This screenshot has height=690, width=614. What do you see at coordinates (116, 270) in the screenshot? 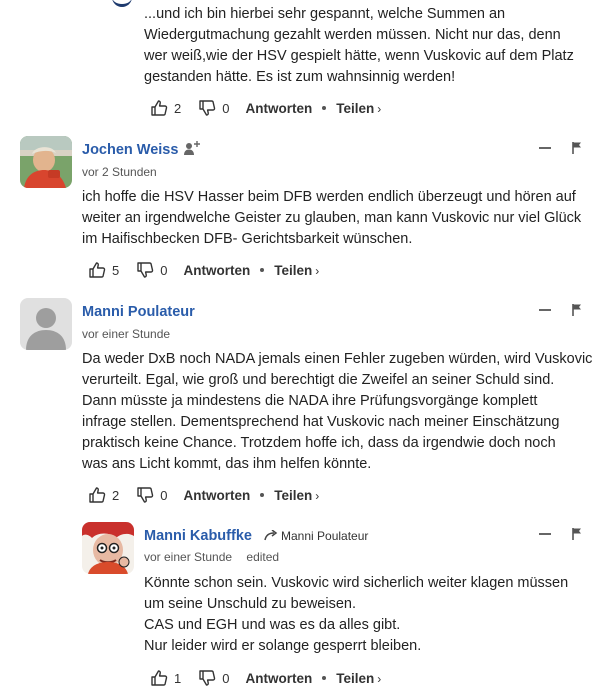
I see `like-count: 5` at bounding box center [116, 270].